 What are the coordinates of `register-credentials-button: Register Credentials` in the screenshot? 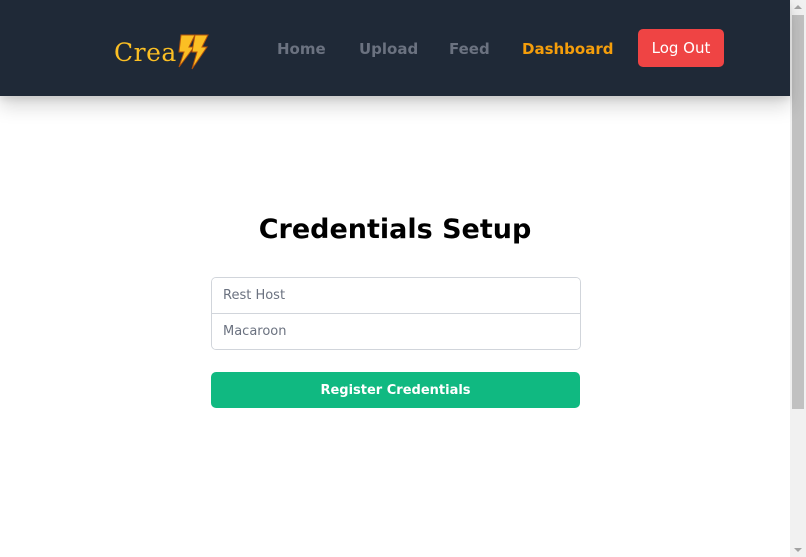 It's located at (395, 390).